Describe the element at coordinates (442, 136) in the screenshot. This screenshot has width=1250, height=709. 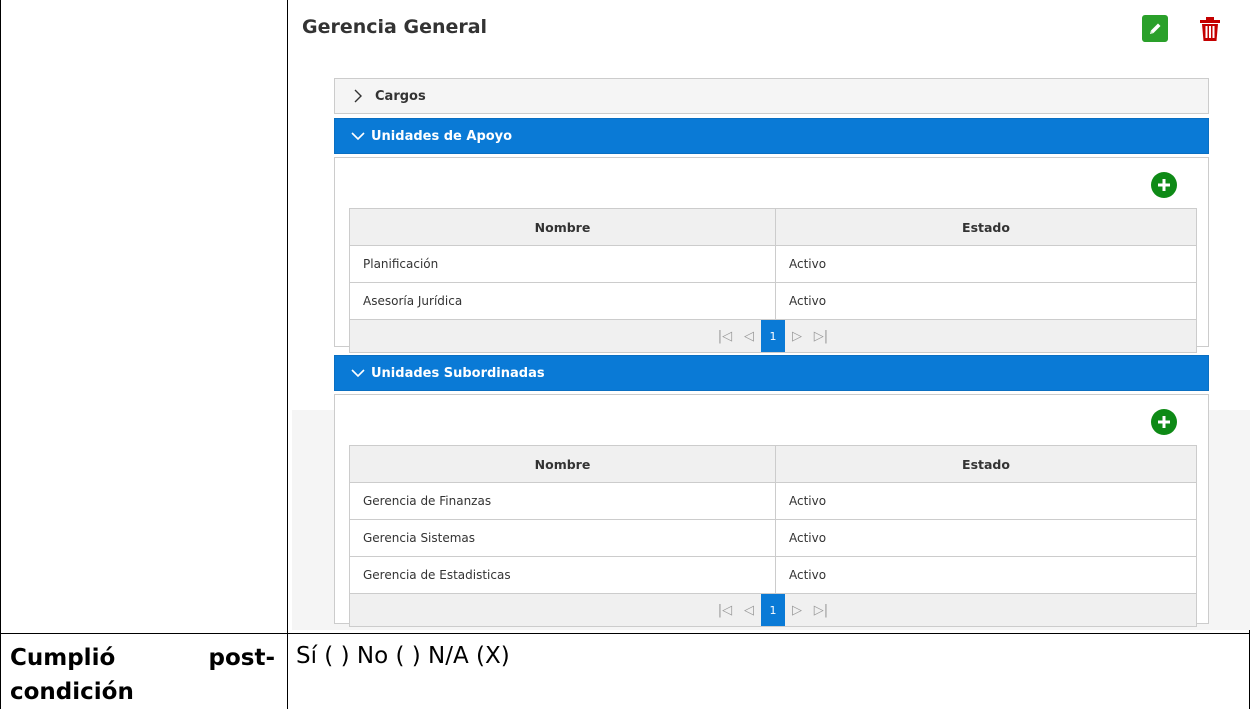
I see `accordion-label: Unidades de Apoyo` at that location.